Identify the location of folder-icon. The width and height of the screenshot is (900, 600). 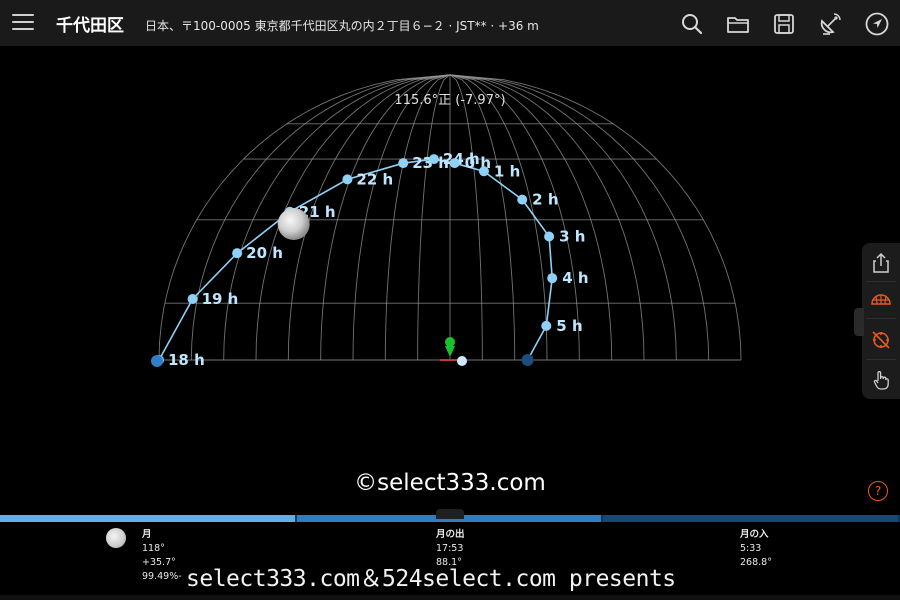
(738, 24).